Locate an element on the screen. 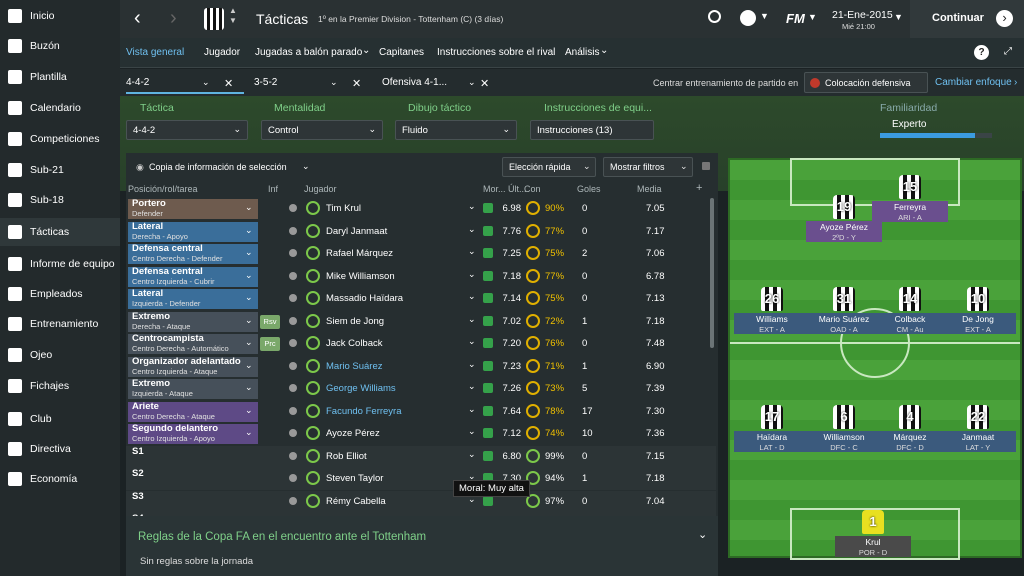 Image resolution: width=1024 pixels, height=576 pixels. player-name: Ayoze Pérez is located at coordinates (353, 433).